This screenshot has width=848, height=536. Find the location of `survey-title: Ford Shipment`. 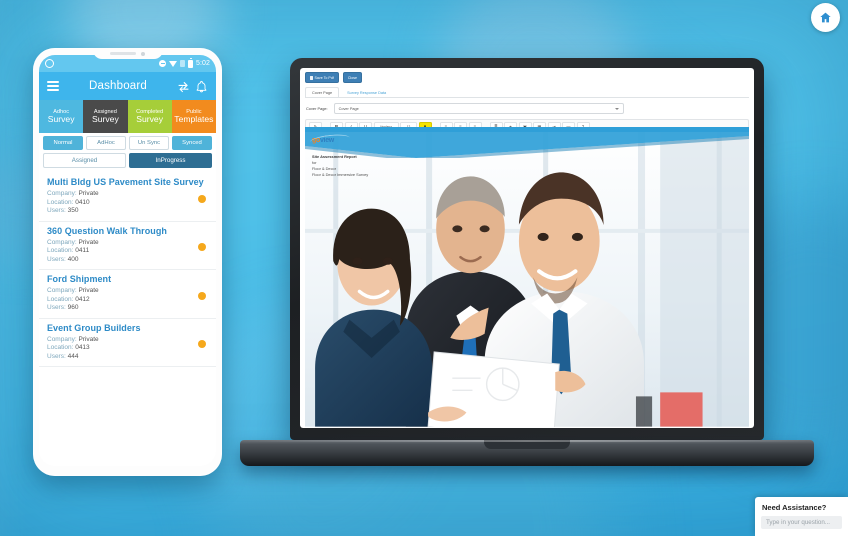

survey-title: Ford Shipment is located at coordinates (79, 279).